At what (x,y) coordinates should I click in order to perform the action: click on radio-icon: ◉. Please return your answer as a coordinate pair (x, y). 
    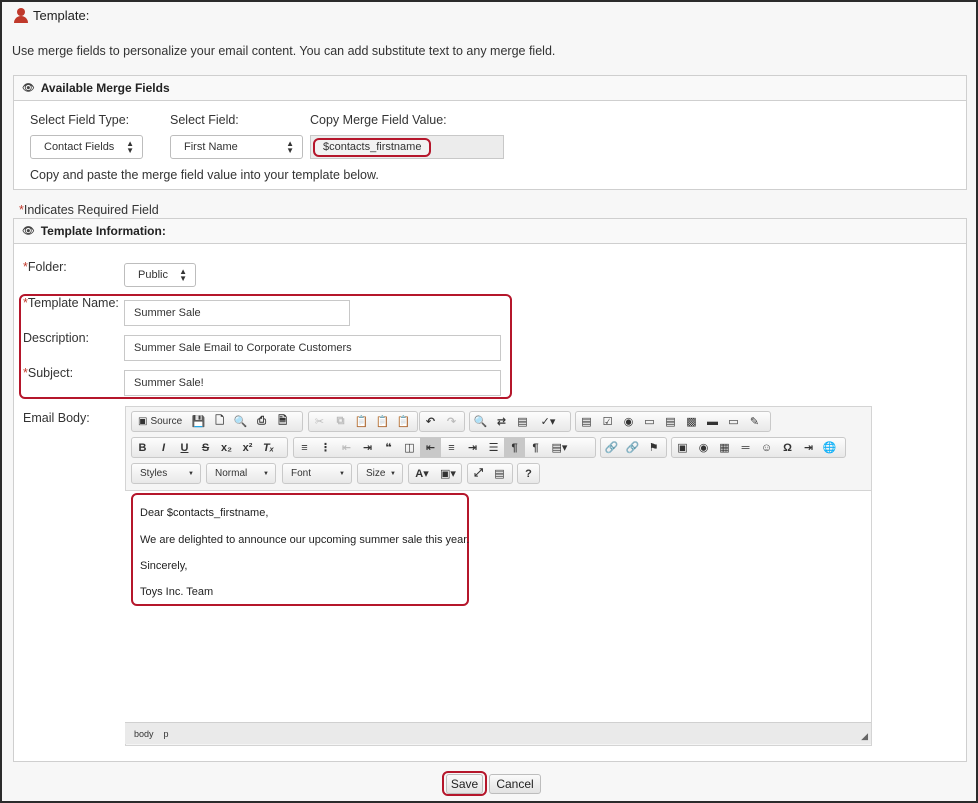
    Looking at the image, I should click on (628, 421).